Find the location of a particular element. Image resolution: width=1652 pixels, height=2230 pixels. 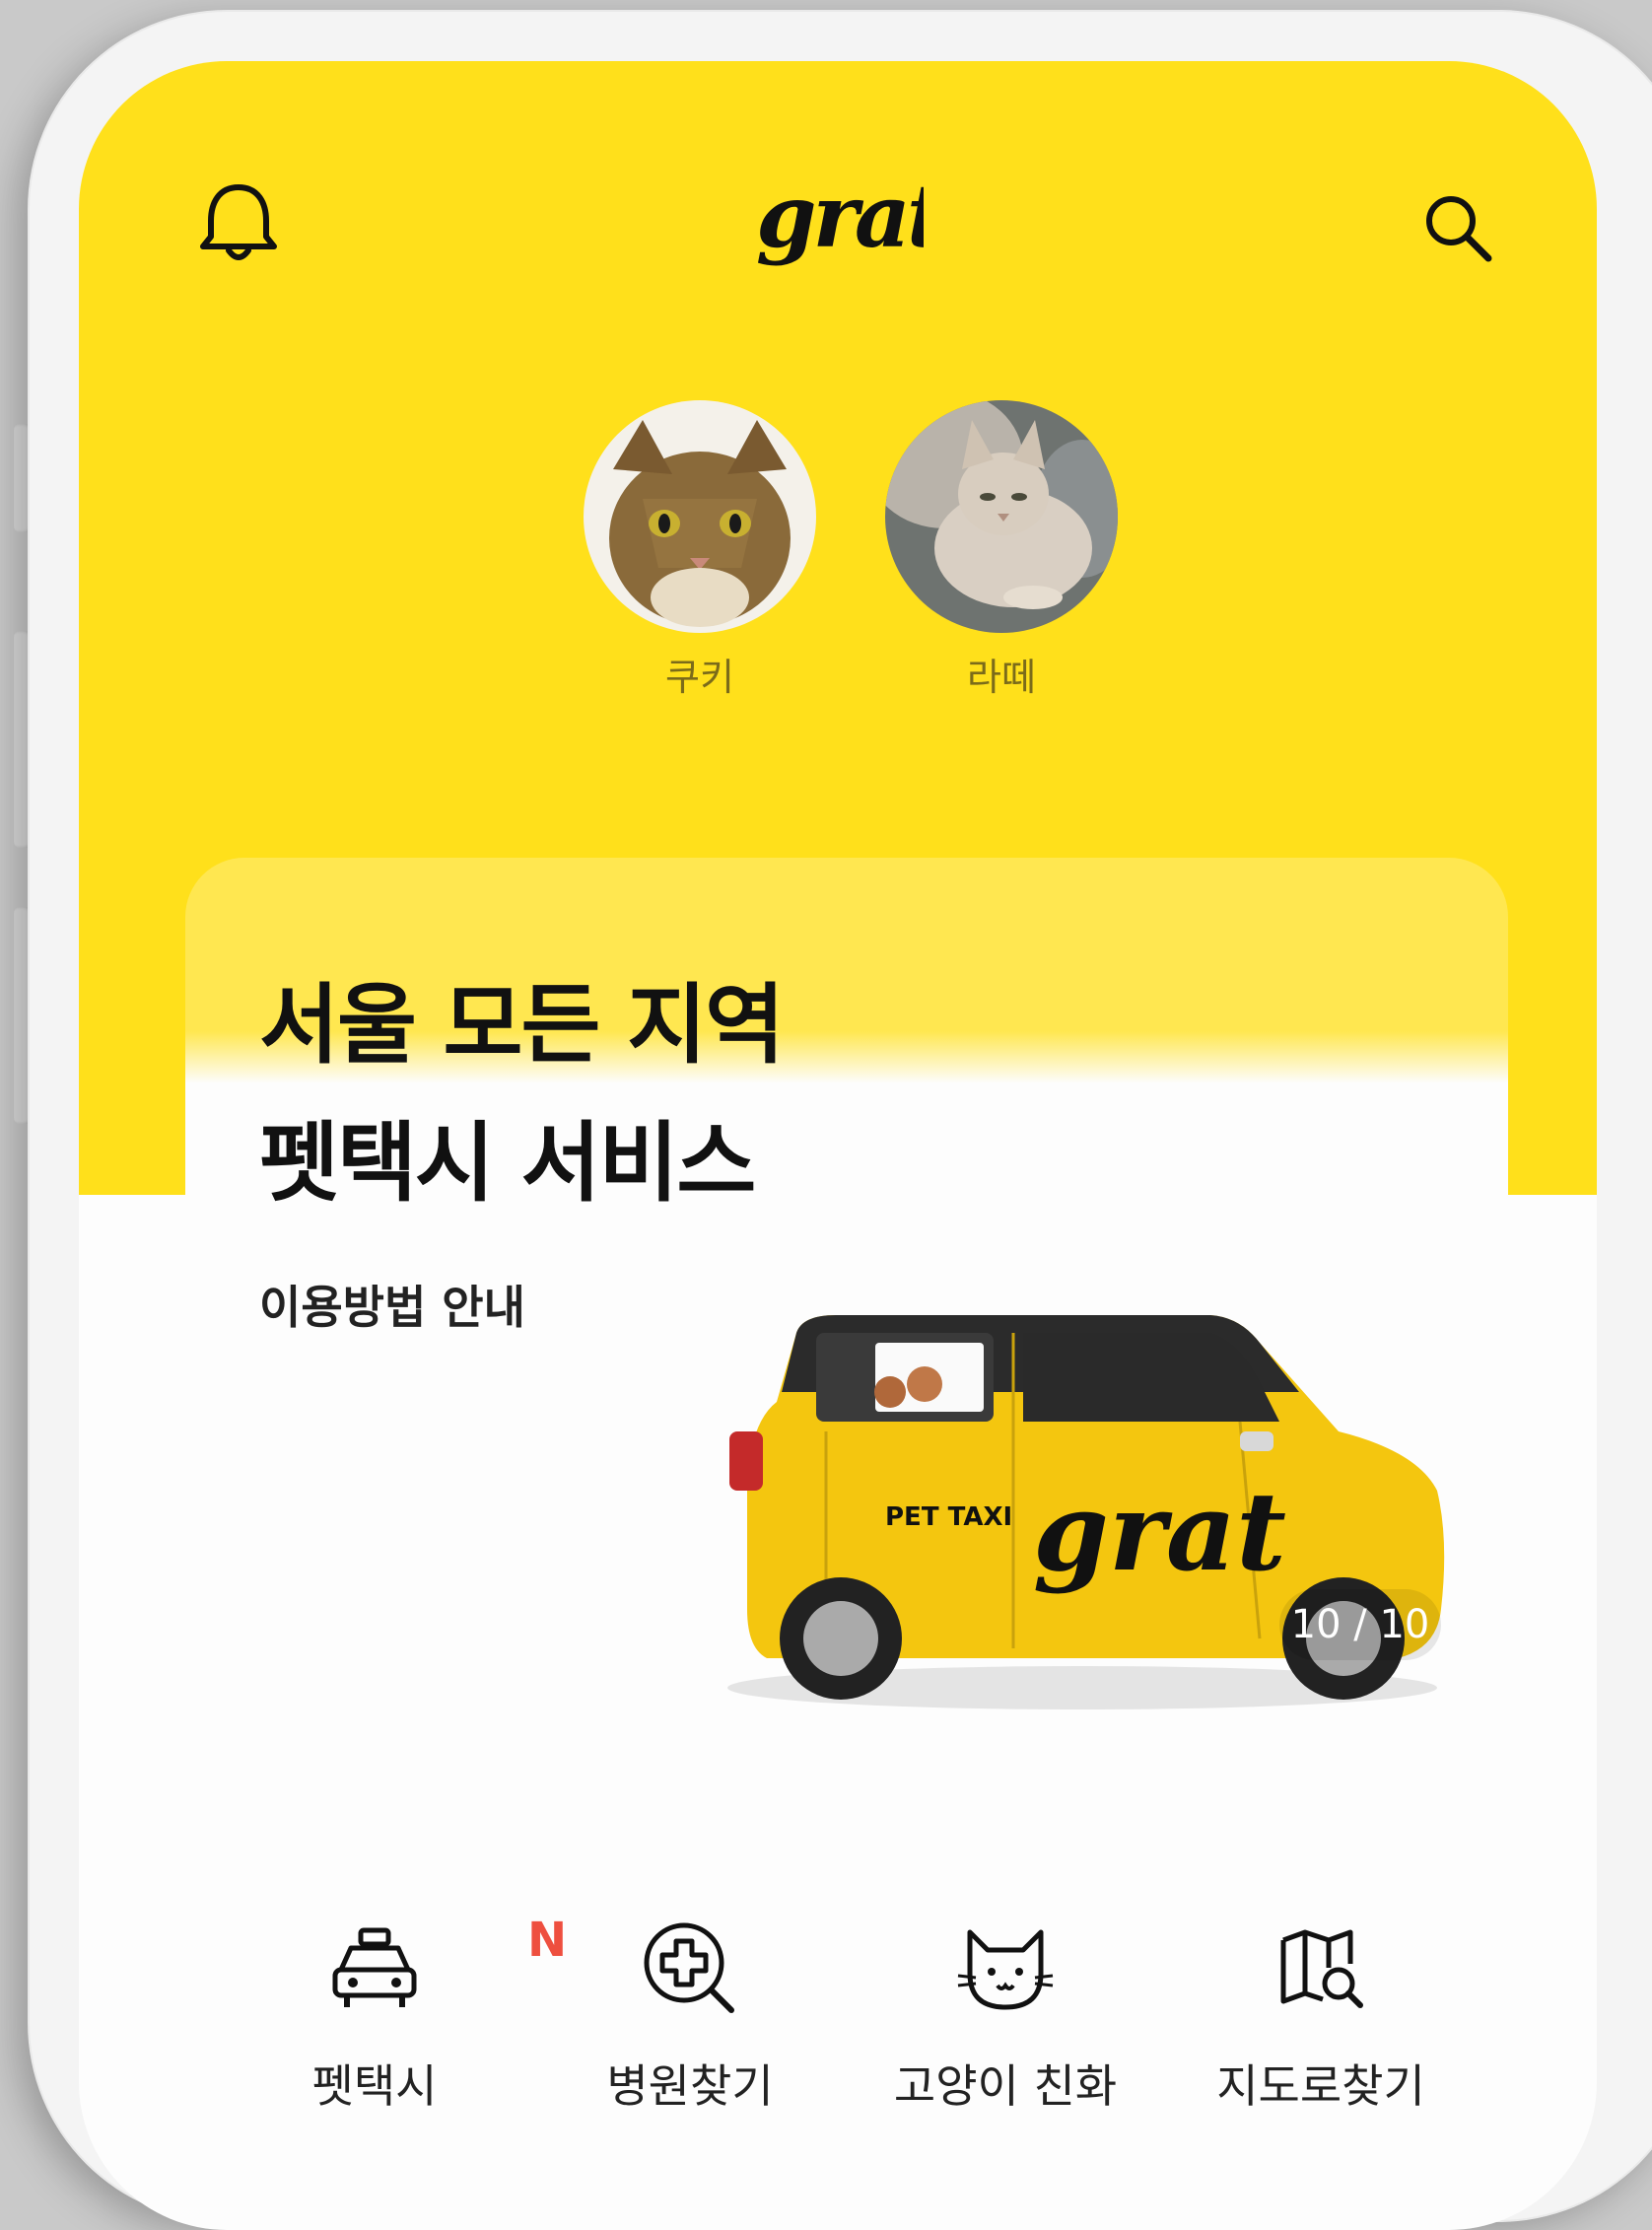

pet-profile-cookie: 쿠키 is located at coordinates (700, 550).